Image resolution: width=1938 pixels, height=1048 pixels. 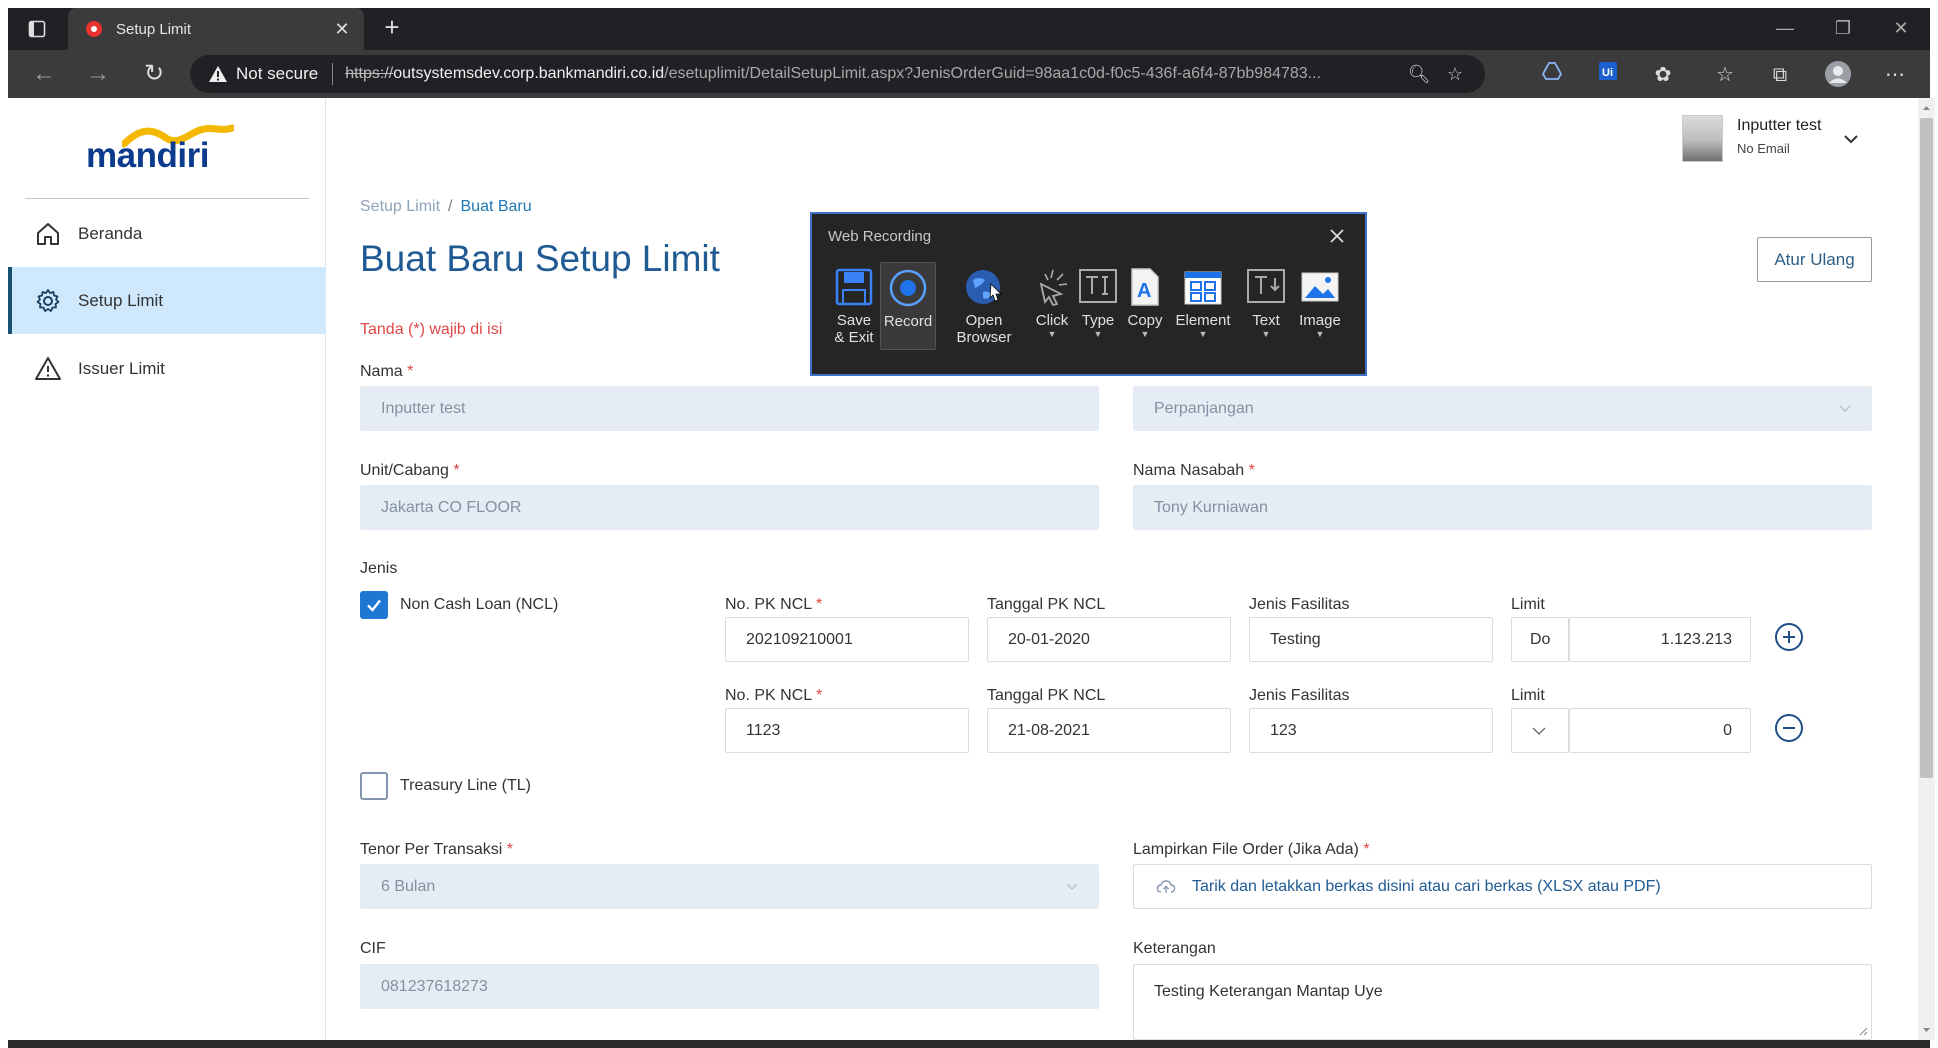 What do you see at coordinates (277, 74) in the screenshot?
I see `not-secure-label: Not secure` at bounding box center [277, 74].